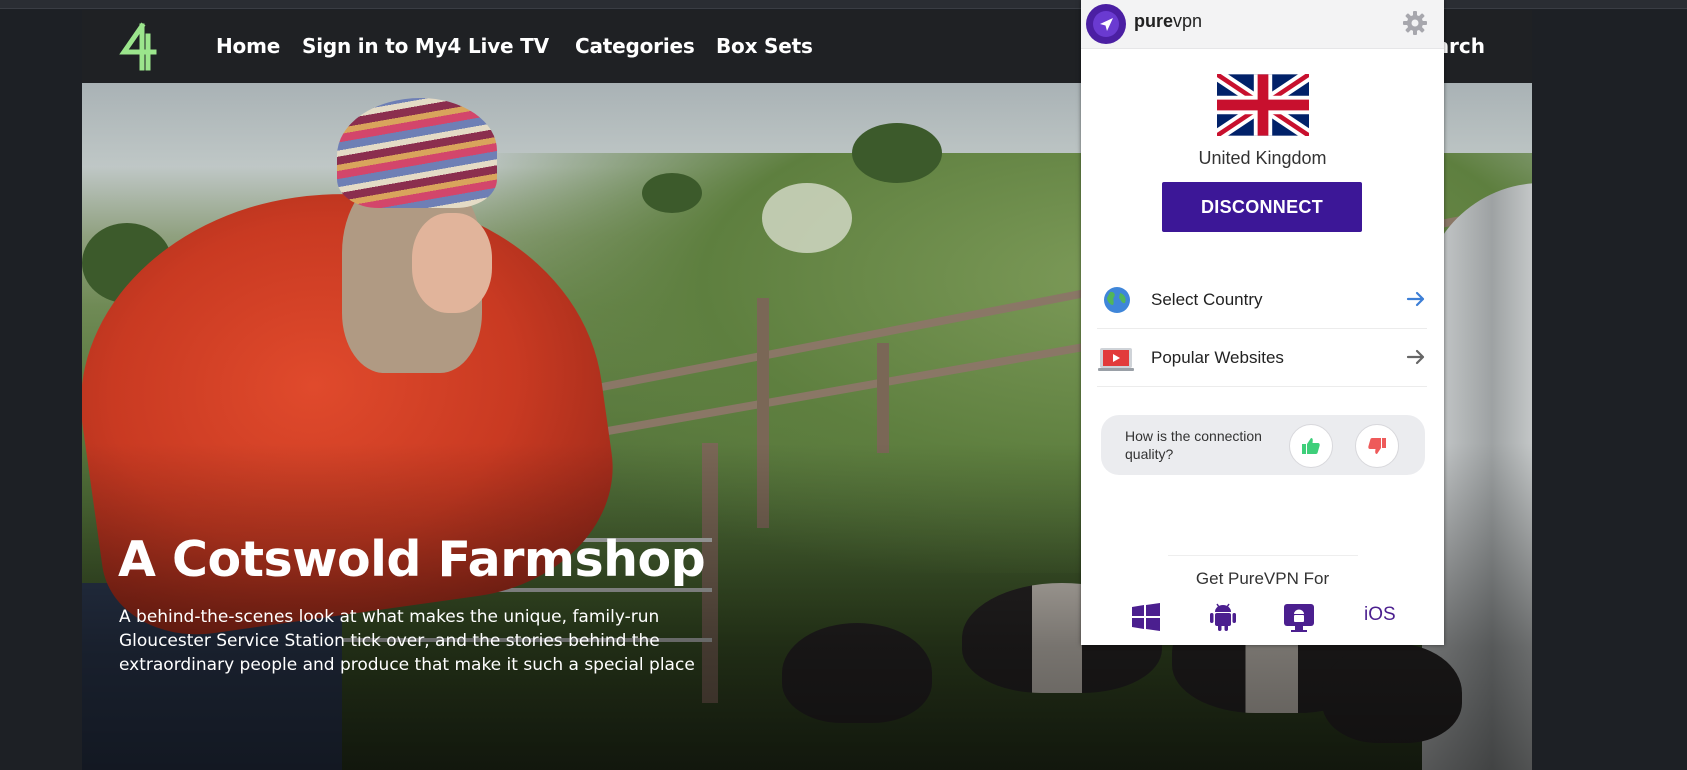 The height and width of the screenshot is (770, 1687). What do you see at coordinates (1263, 555) in the screenshot?
I see `divider` at bounding box center [1263, 555].